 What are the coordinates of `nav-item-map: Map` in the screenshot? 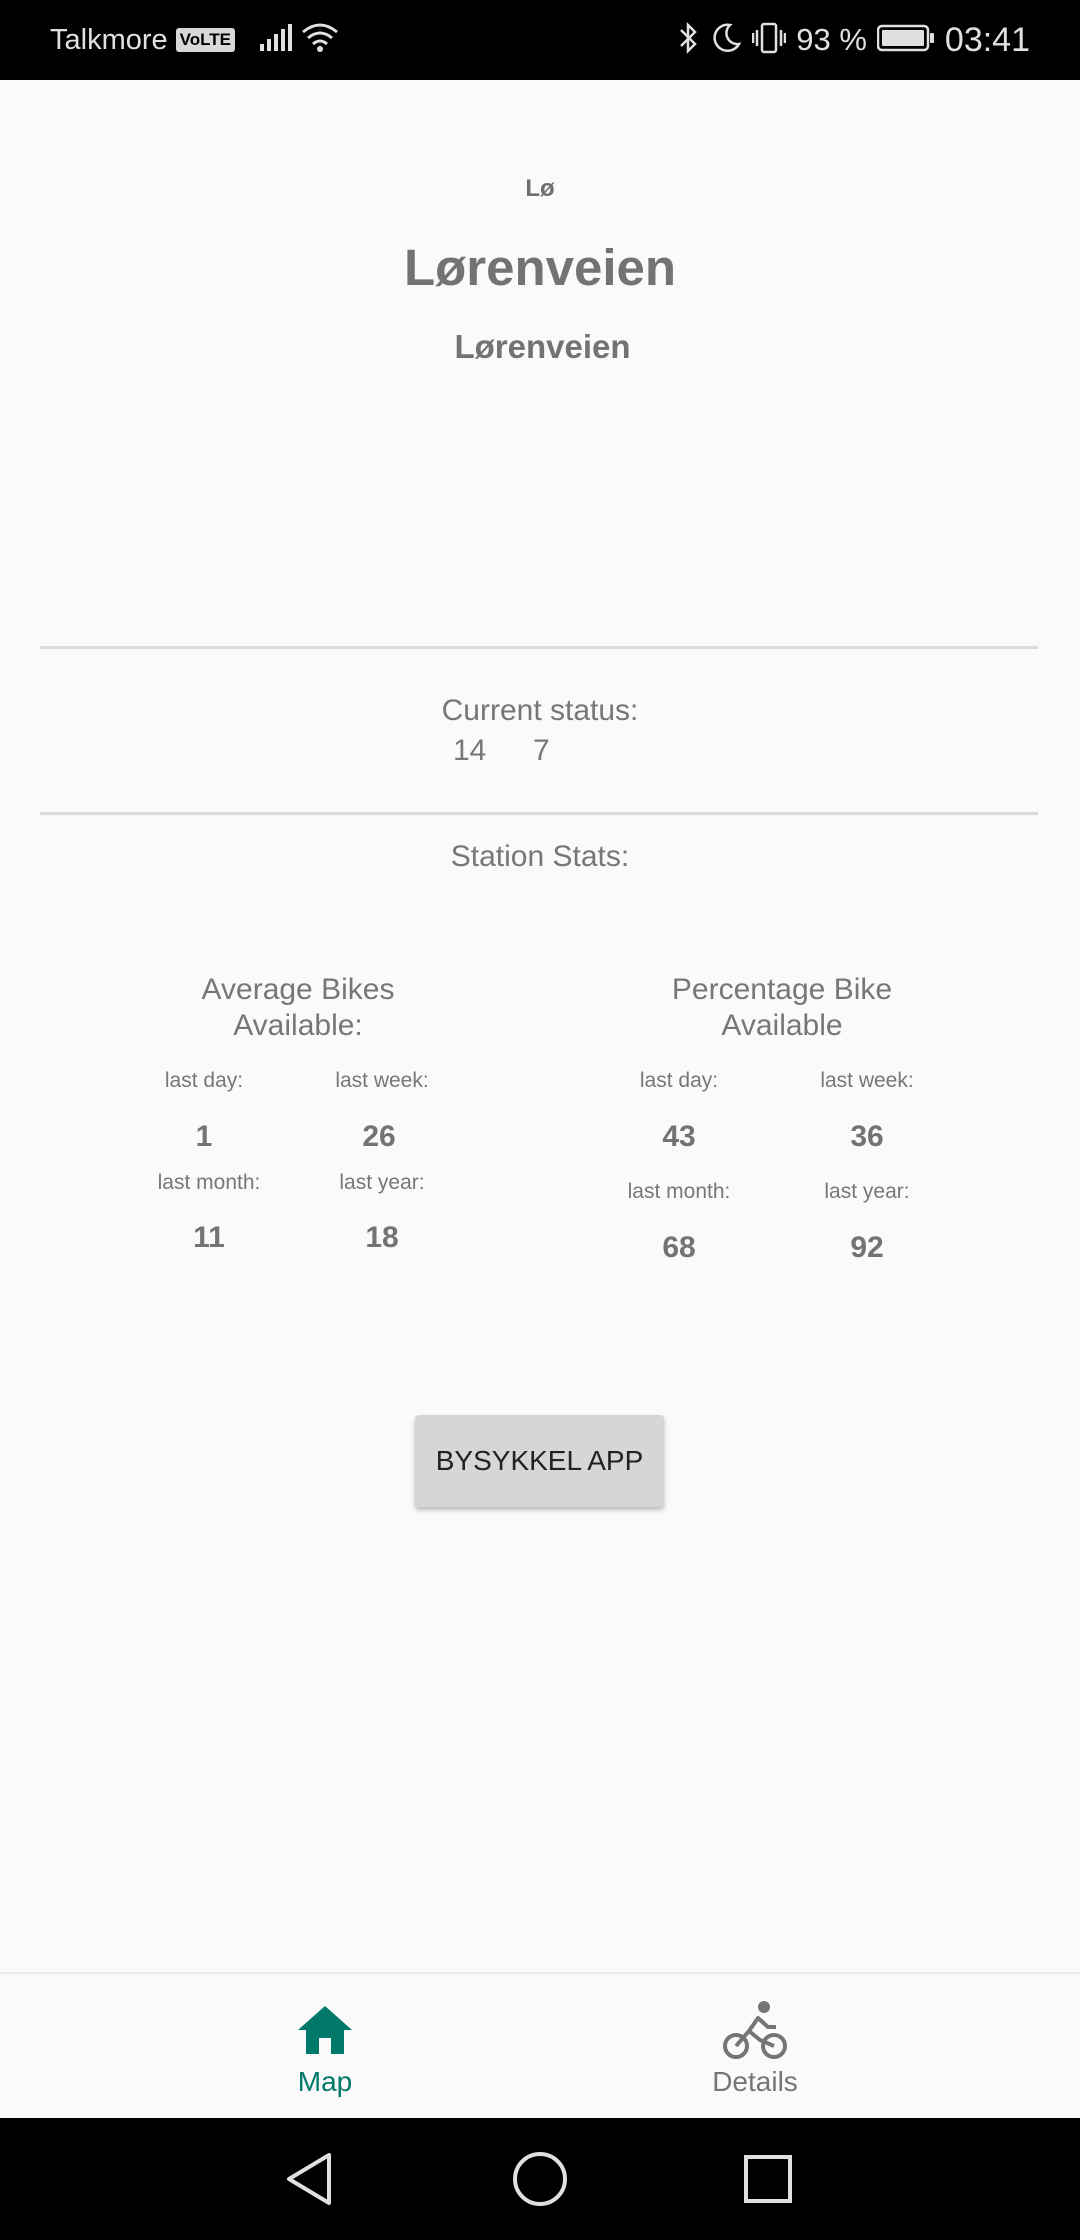 It's located at (325, 2047).